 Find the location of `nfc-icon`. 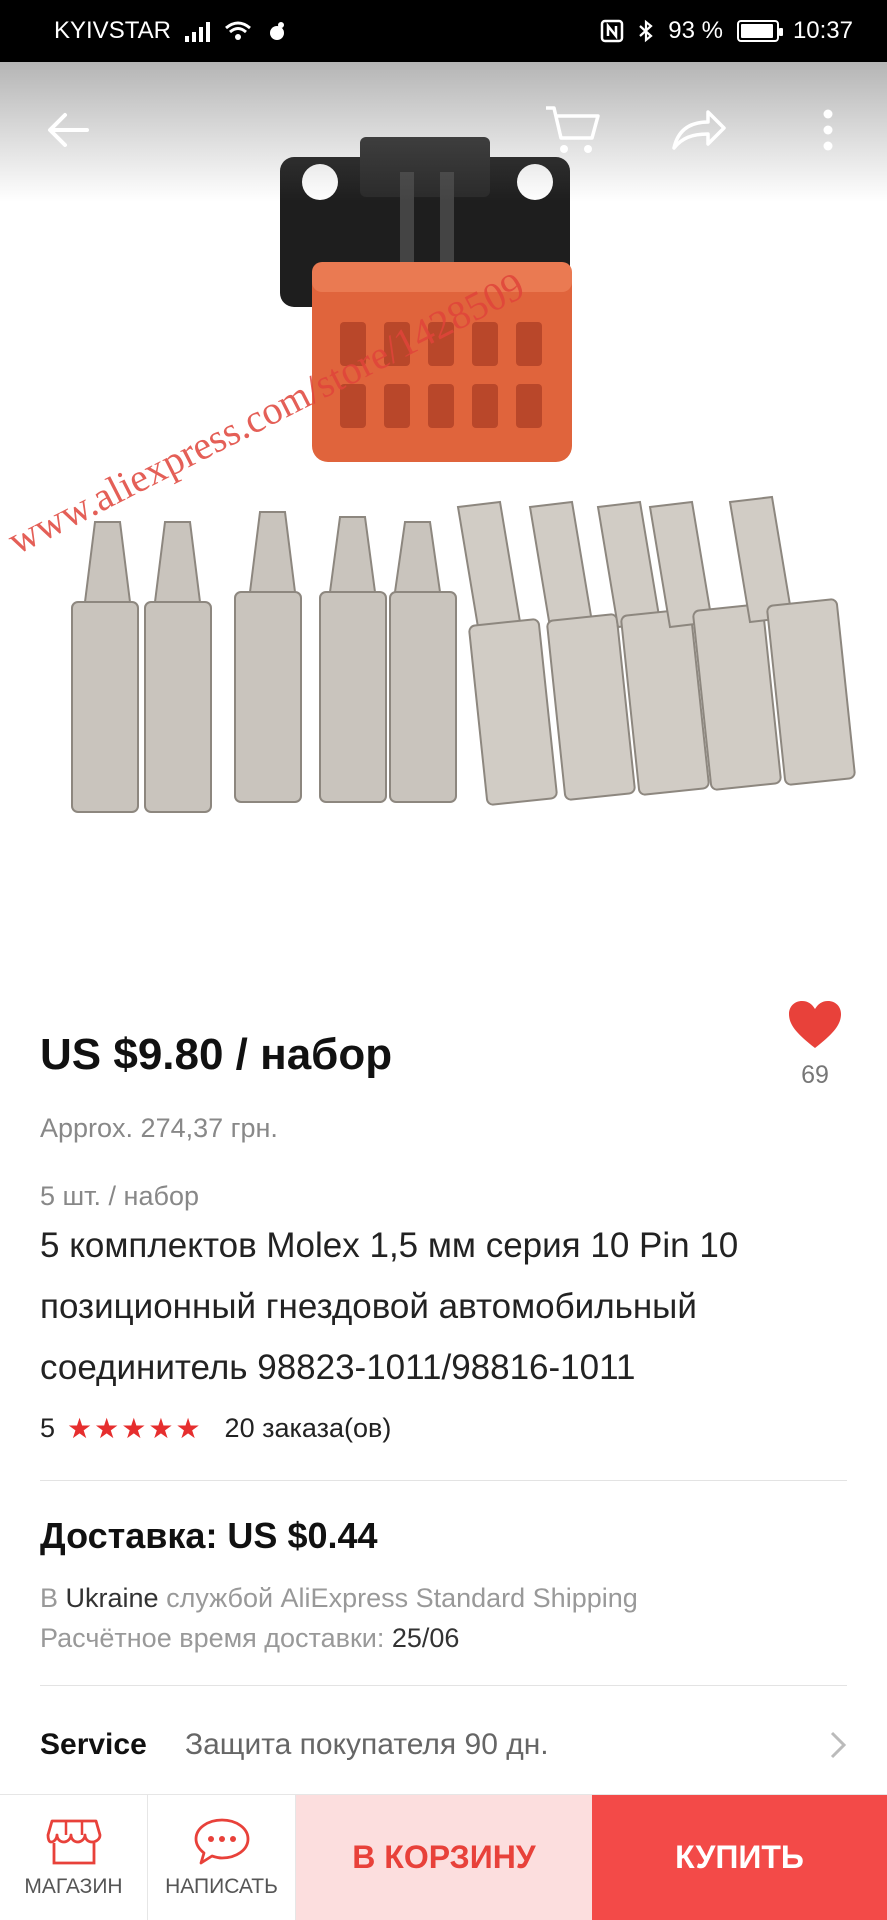

nfc-icon is located at coordinates (612, 31).